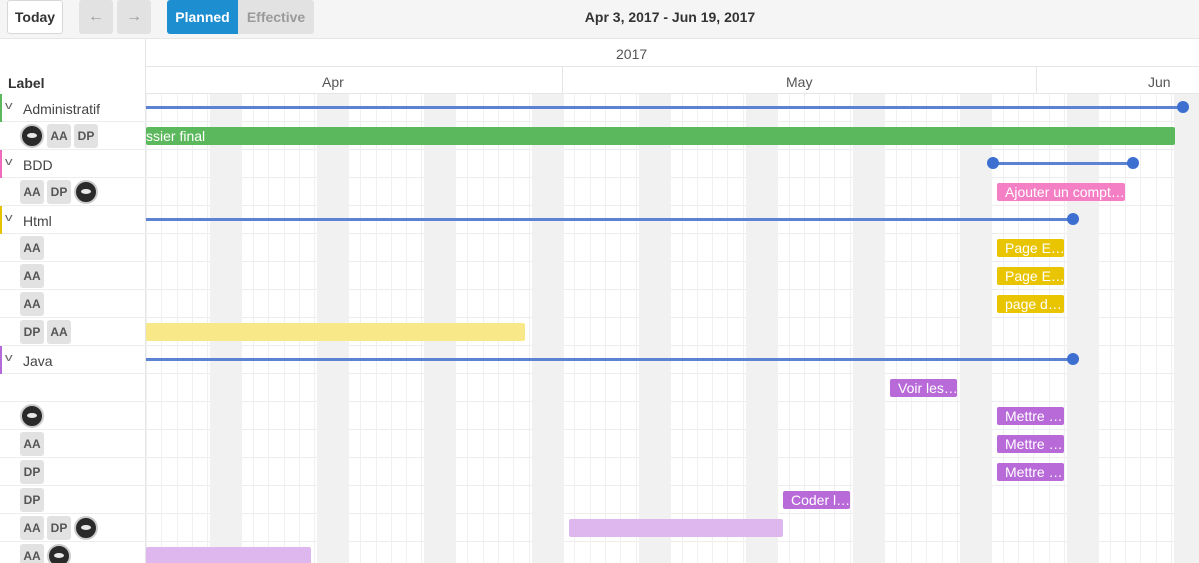 The height and width of the screenshot is (563, 1199). What do you see at coordinates (134, 17) in the screenshot?
I see `next-button: →` at bounding box center [134, 17].